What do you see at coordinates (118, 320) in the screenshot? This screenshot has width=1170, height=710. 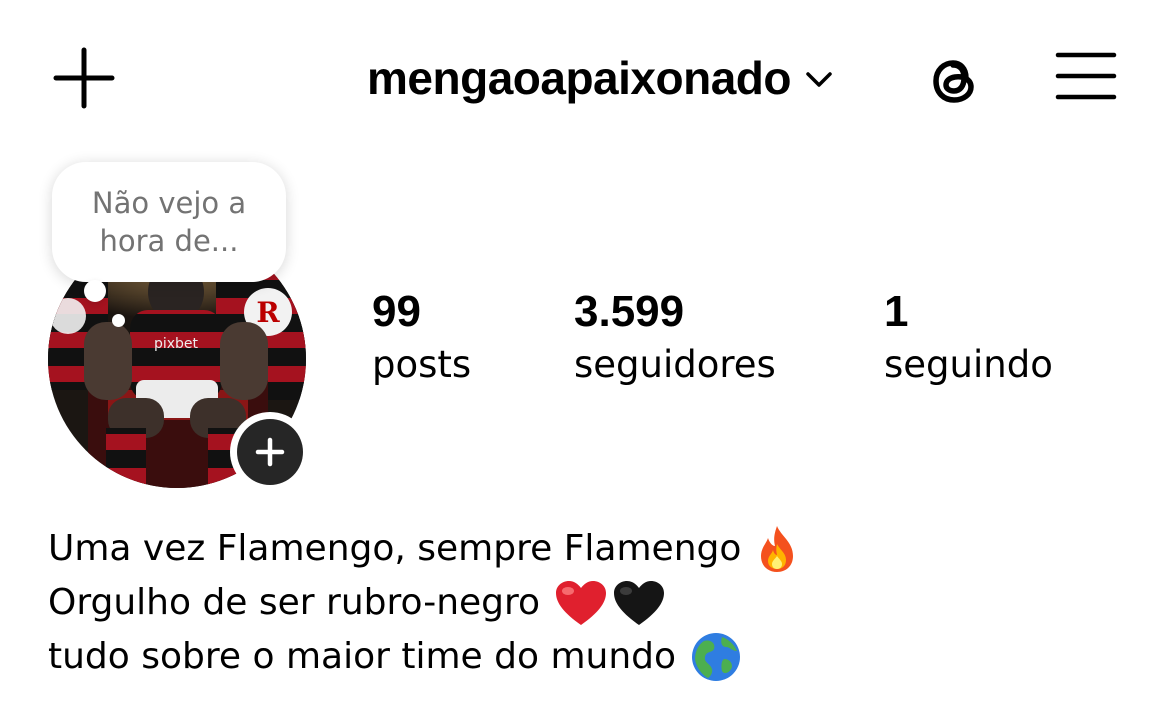 I see `note-bubble-tail-dot` at bounding box center [118, 320].